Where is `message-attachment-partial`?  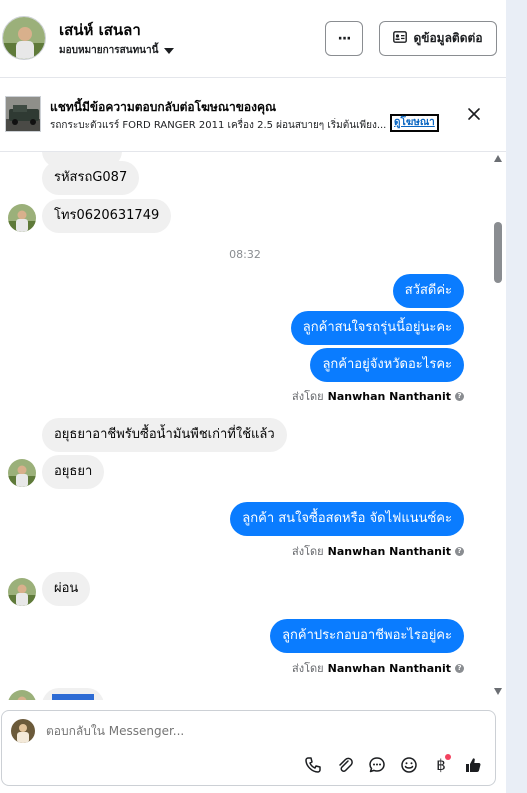 message-attachment-partial is located at coordinates (73, 694).